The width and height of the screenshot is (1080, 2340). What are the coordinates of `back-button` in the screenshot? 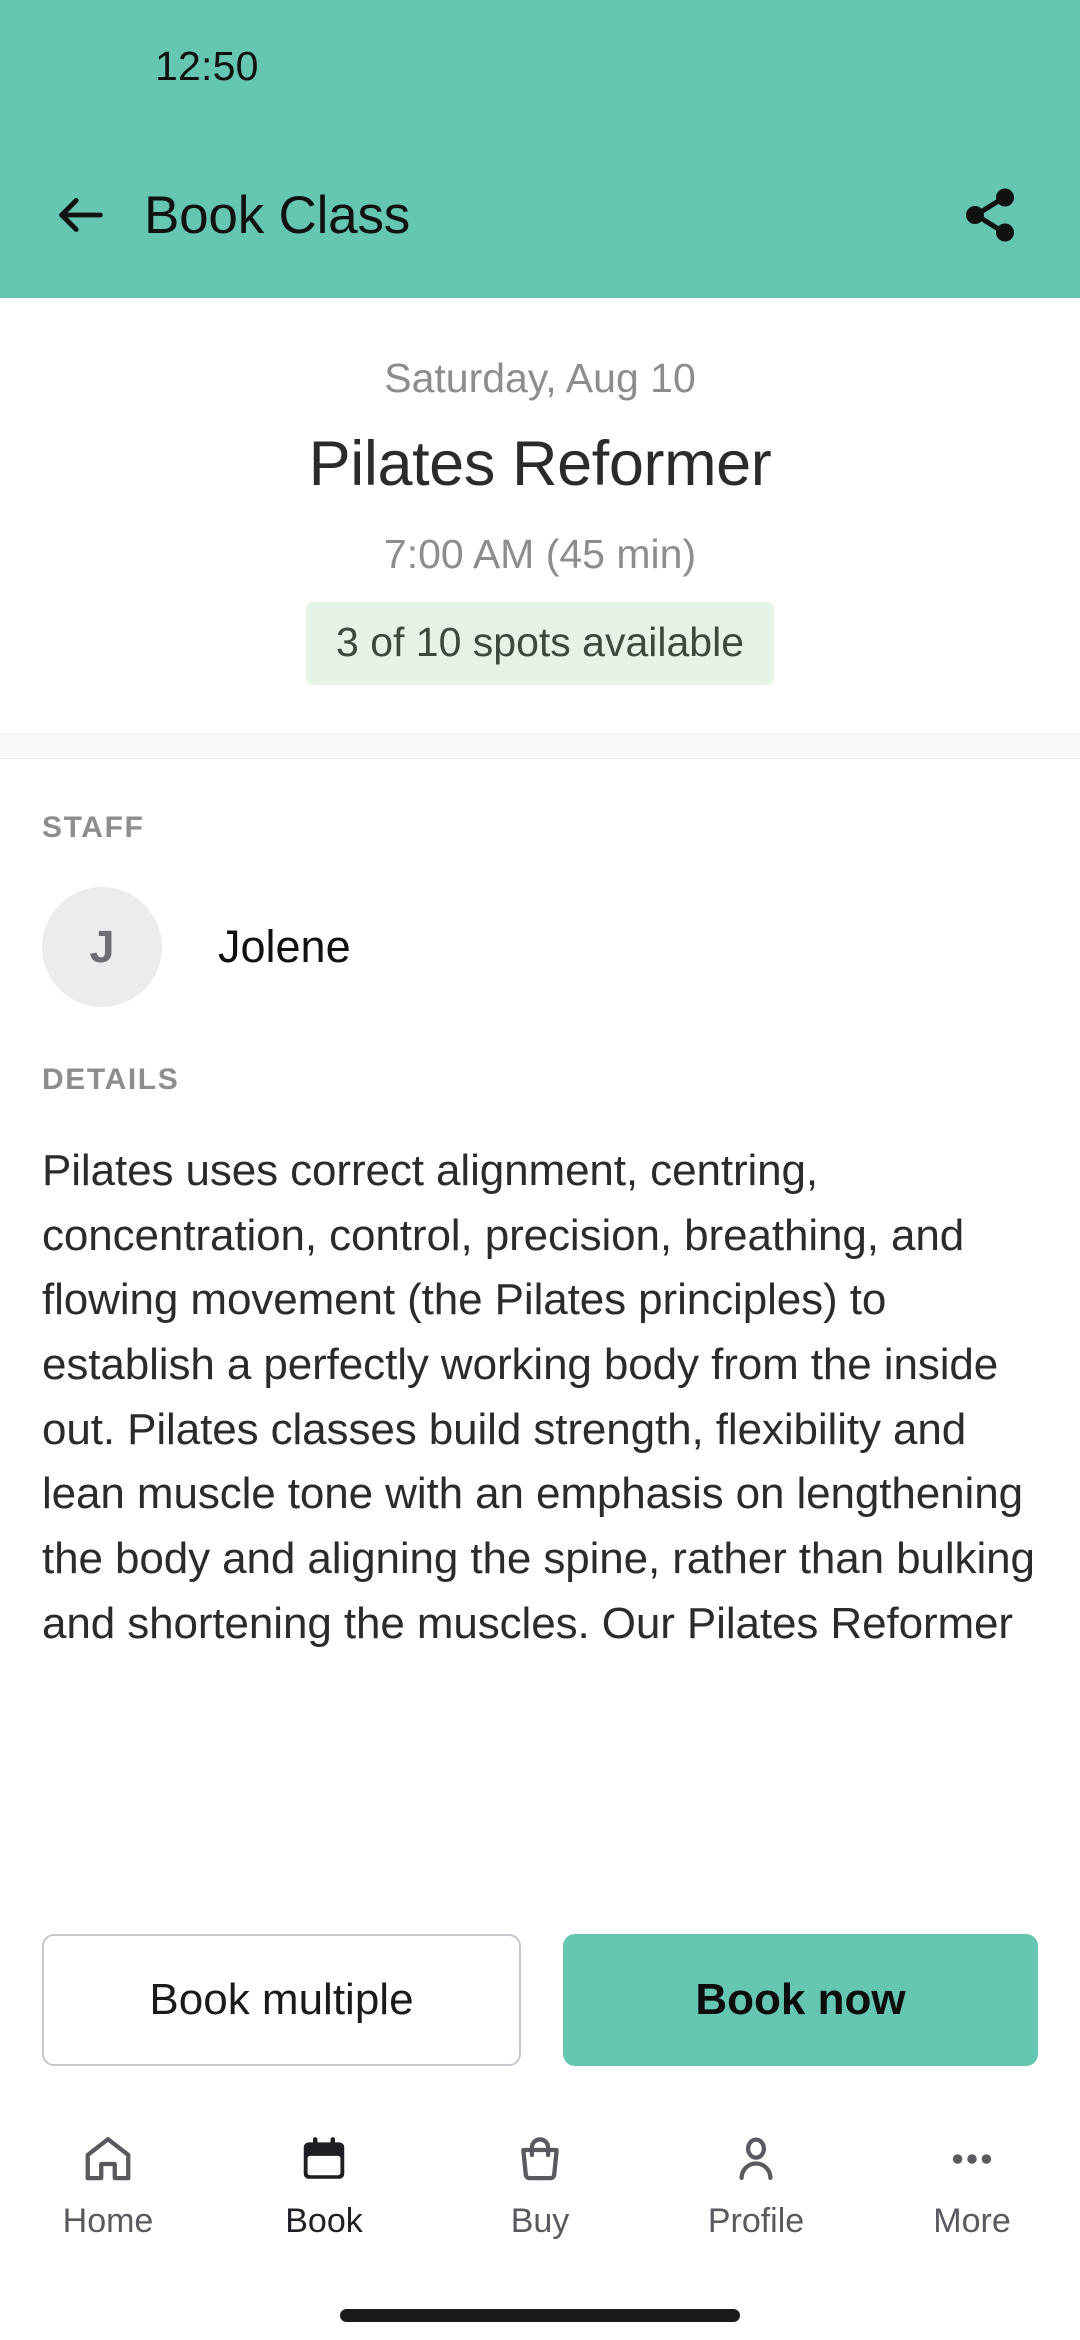 It's located at (81, 215).